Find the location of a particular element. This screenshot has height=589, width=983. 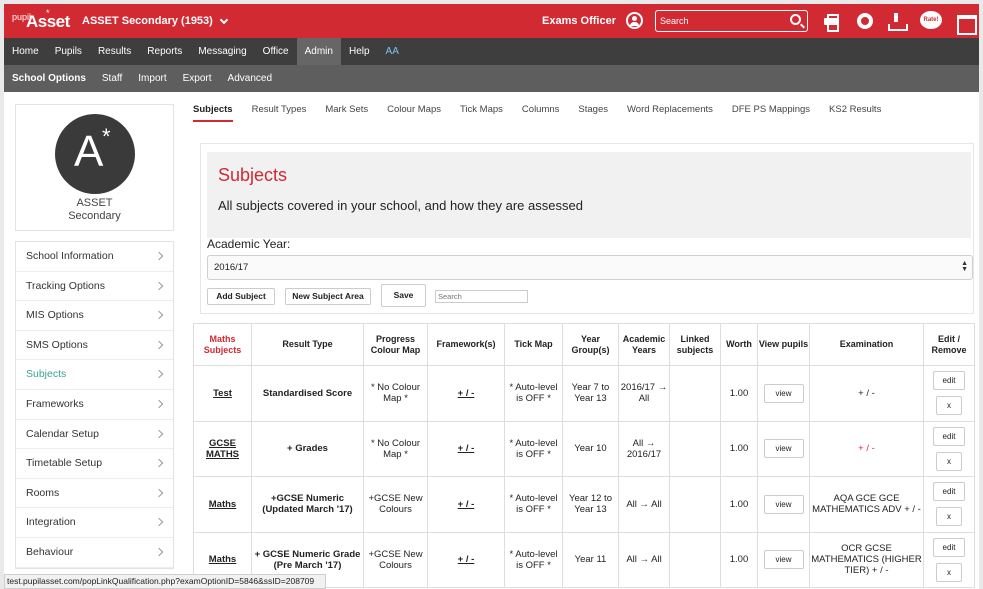

nav-home: Home is located at coordinates (25, 51).